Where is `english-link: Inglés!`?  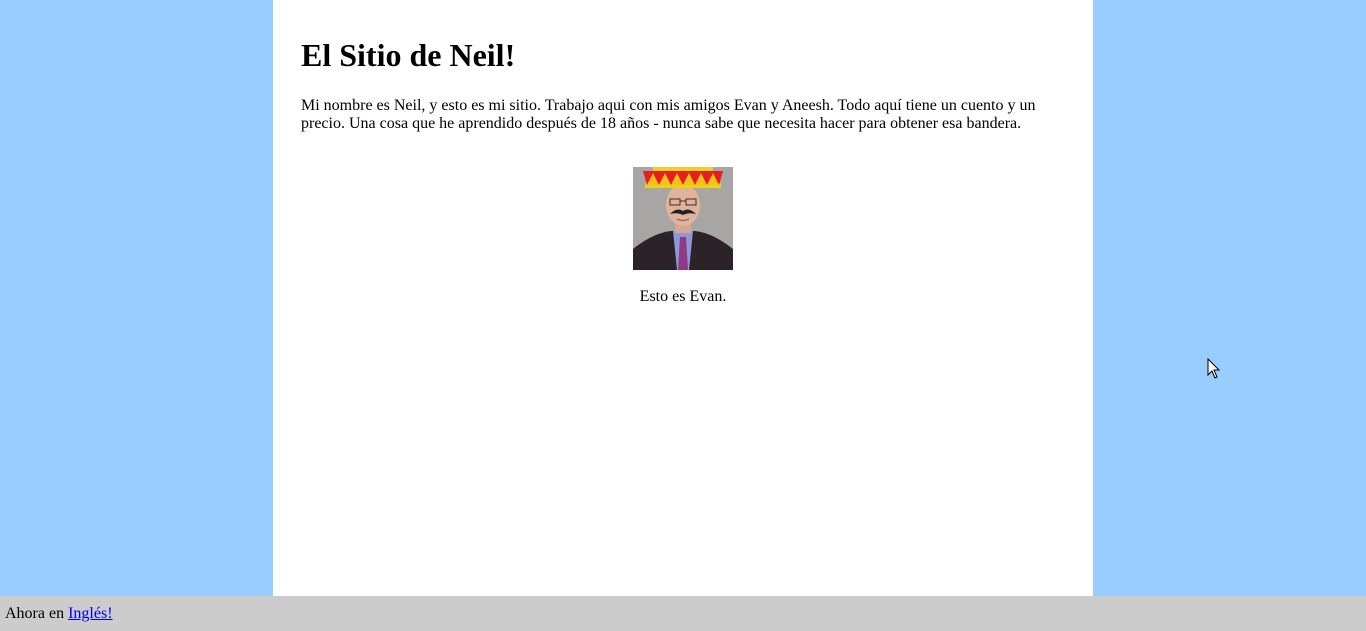 english-link: Inglés! is located at coordinates (90, 613).